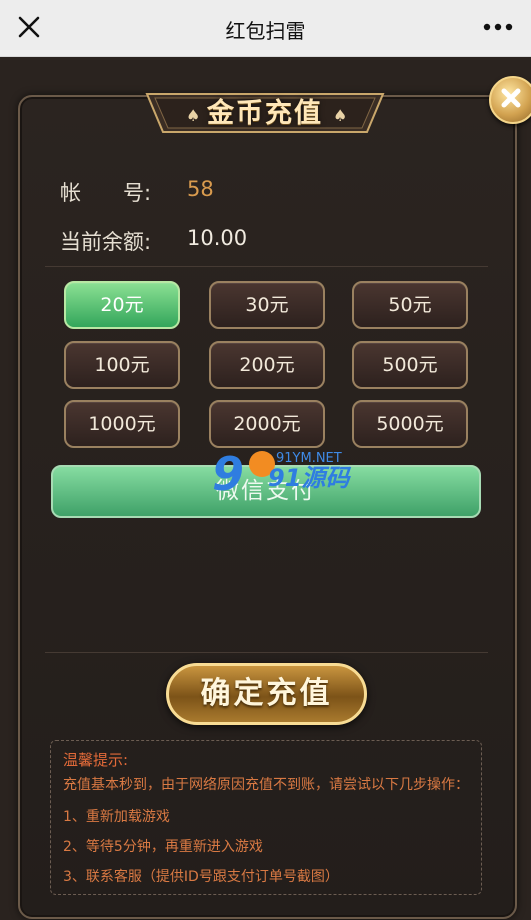 This screenshot has height=920, width=531. Describe the element at coordinates (266, 694) in the screenshot. I see `confirm-recharge-button: 确定充值` at that location.